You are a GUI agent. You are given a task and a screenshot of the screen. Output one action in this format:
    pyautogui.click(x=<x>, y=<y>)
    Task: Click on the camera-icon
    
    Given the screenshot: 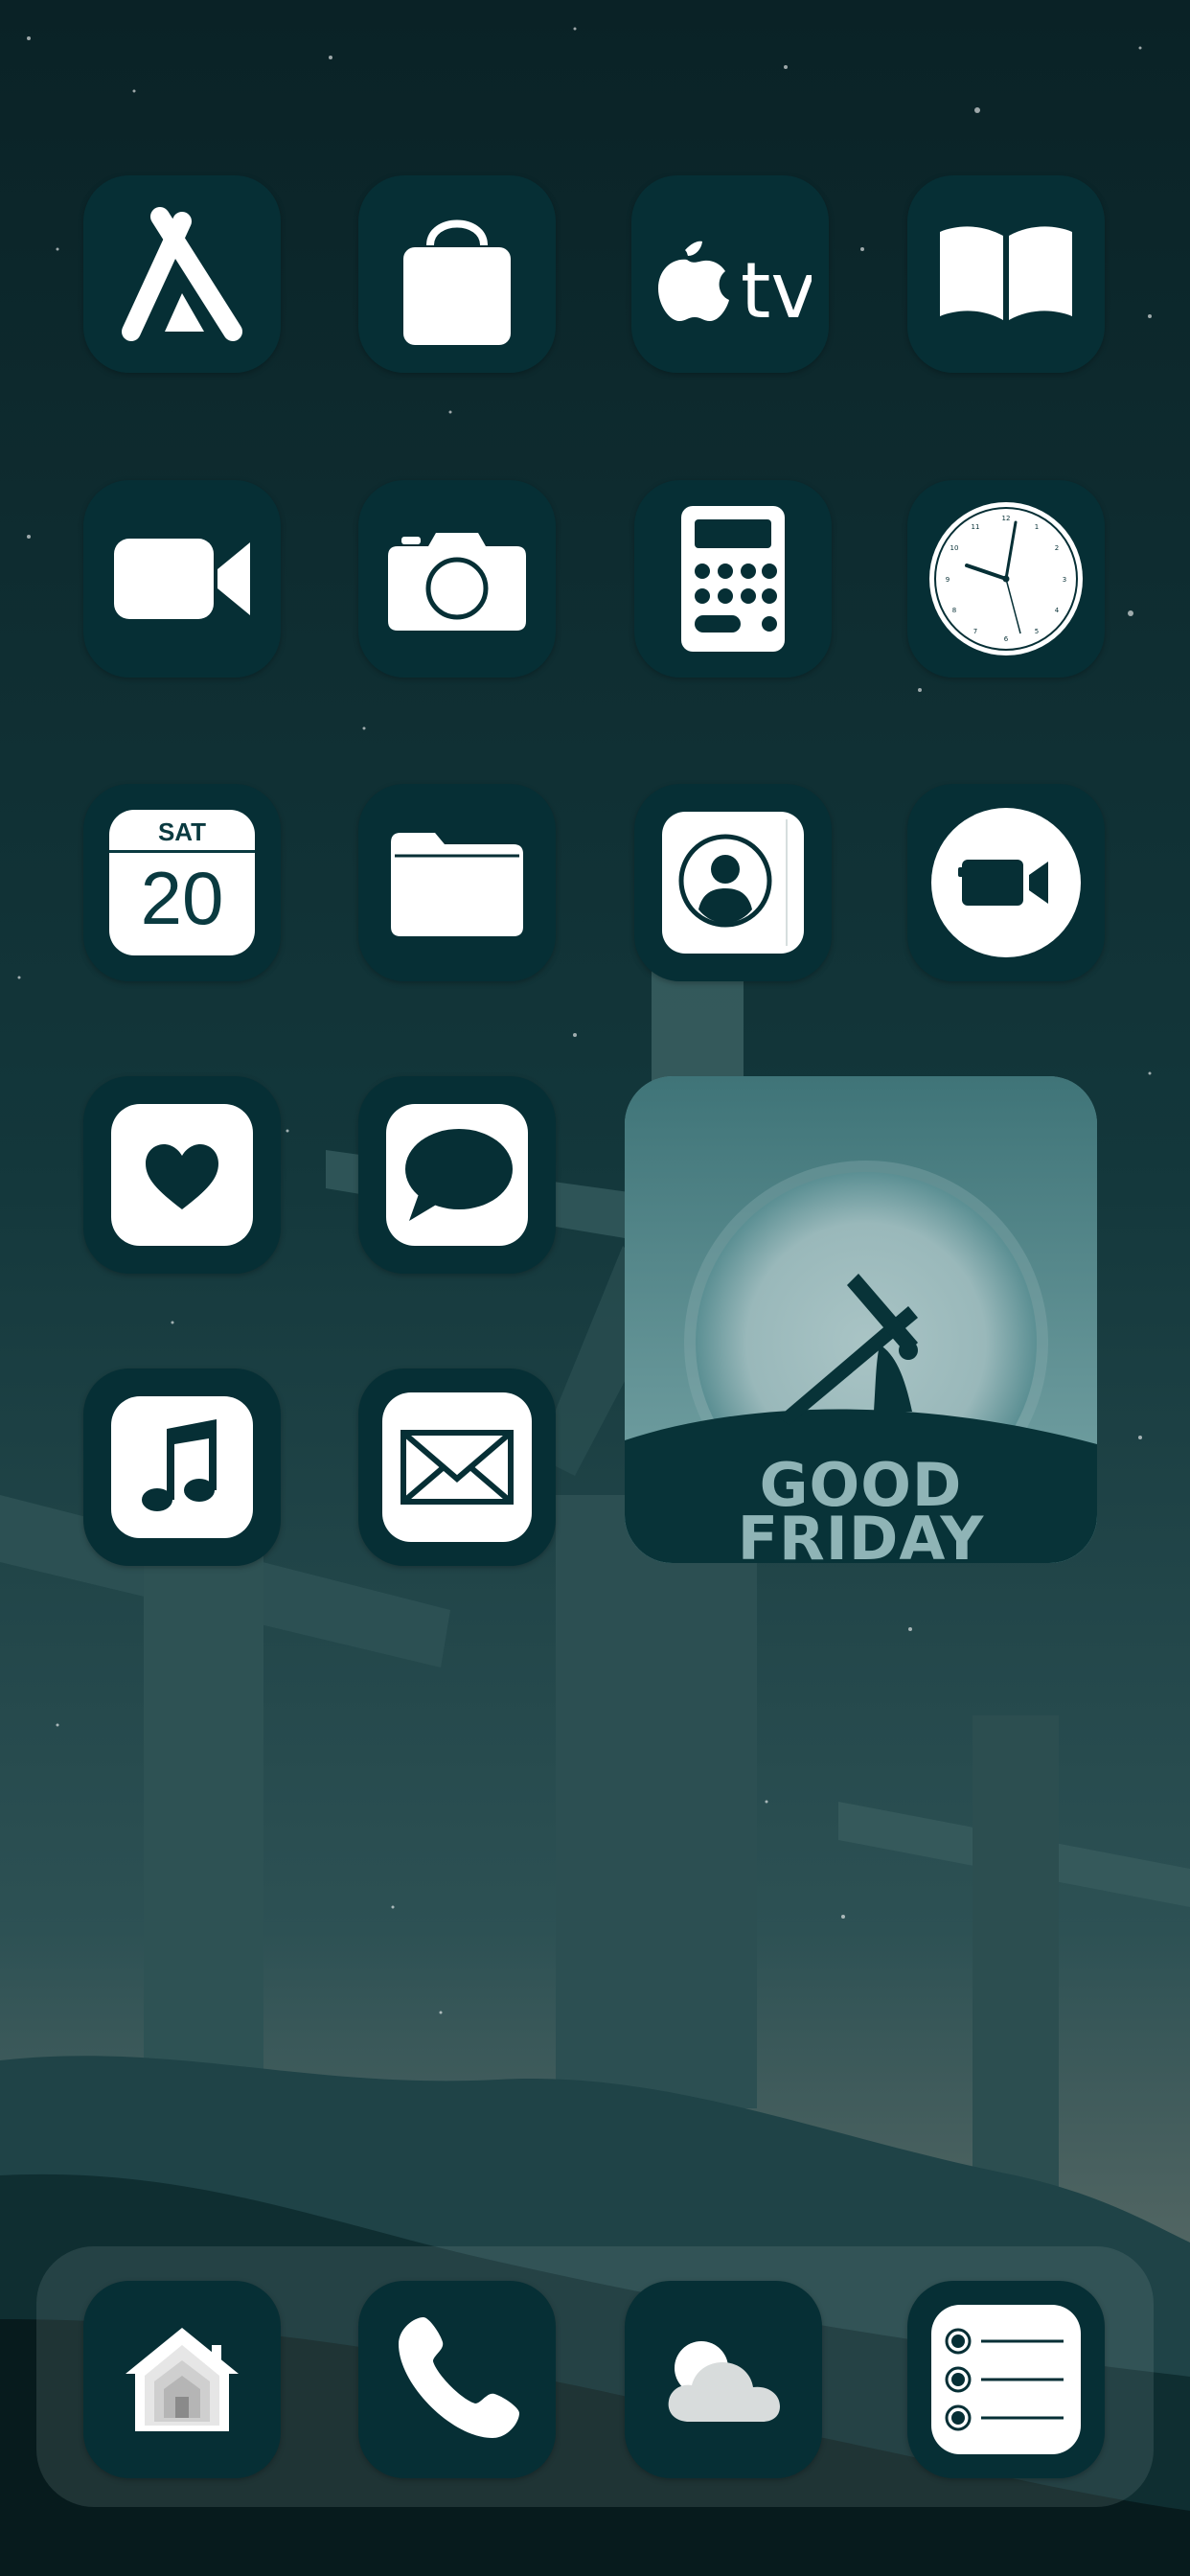 What is the action you would take?
    pyautogui.click(x=457, y=582)
    